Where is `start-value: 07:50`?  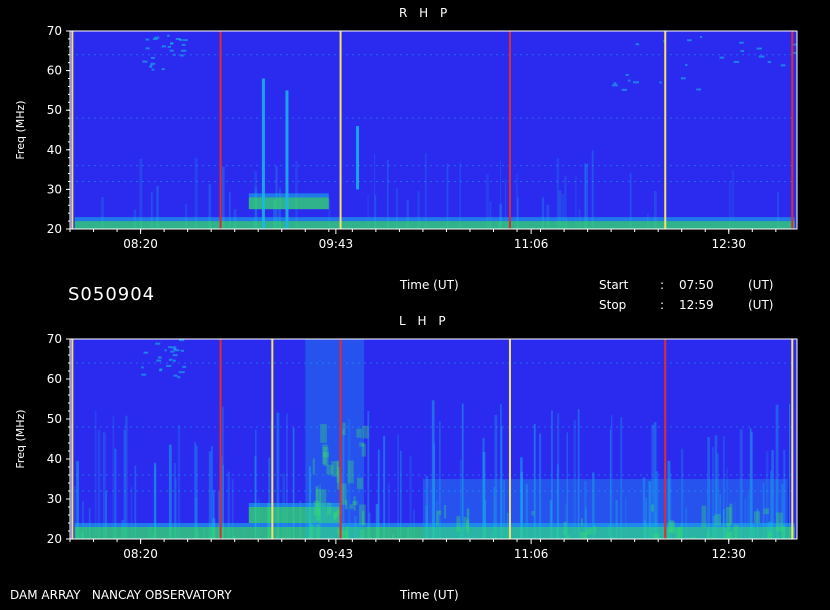
start-value: 07:50 is located at coordinates (696, 285).